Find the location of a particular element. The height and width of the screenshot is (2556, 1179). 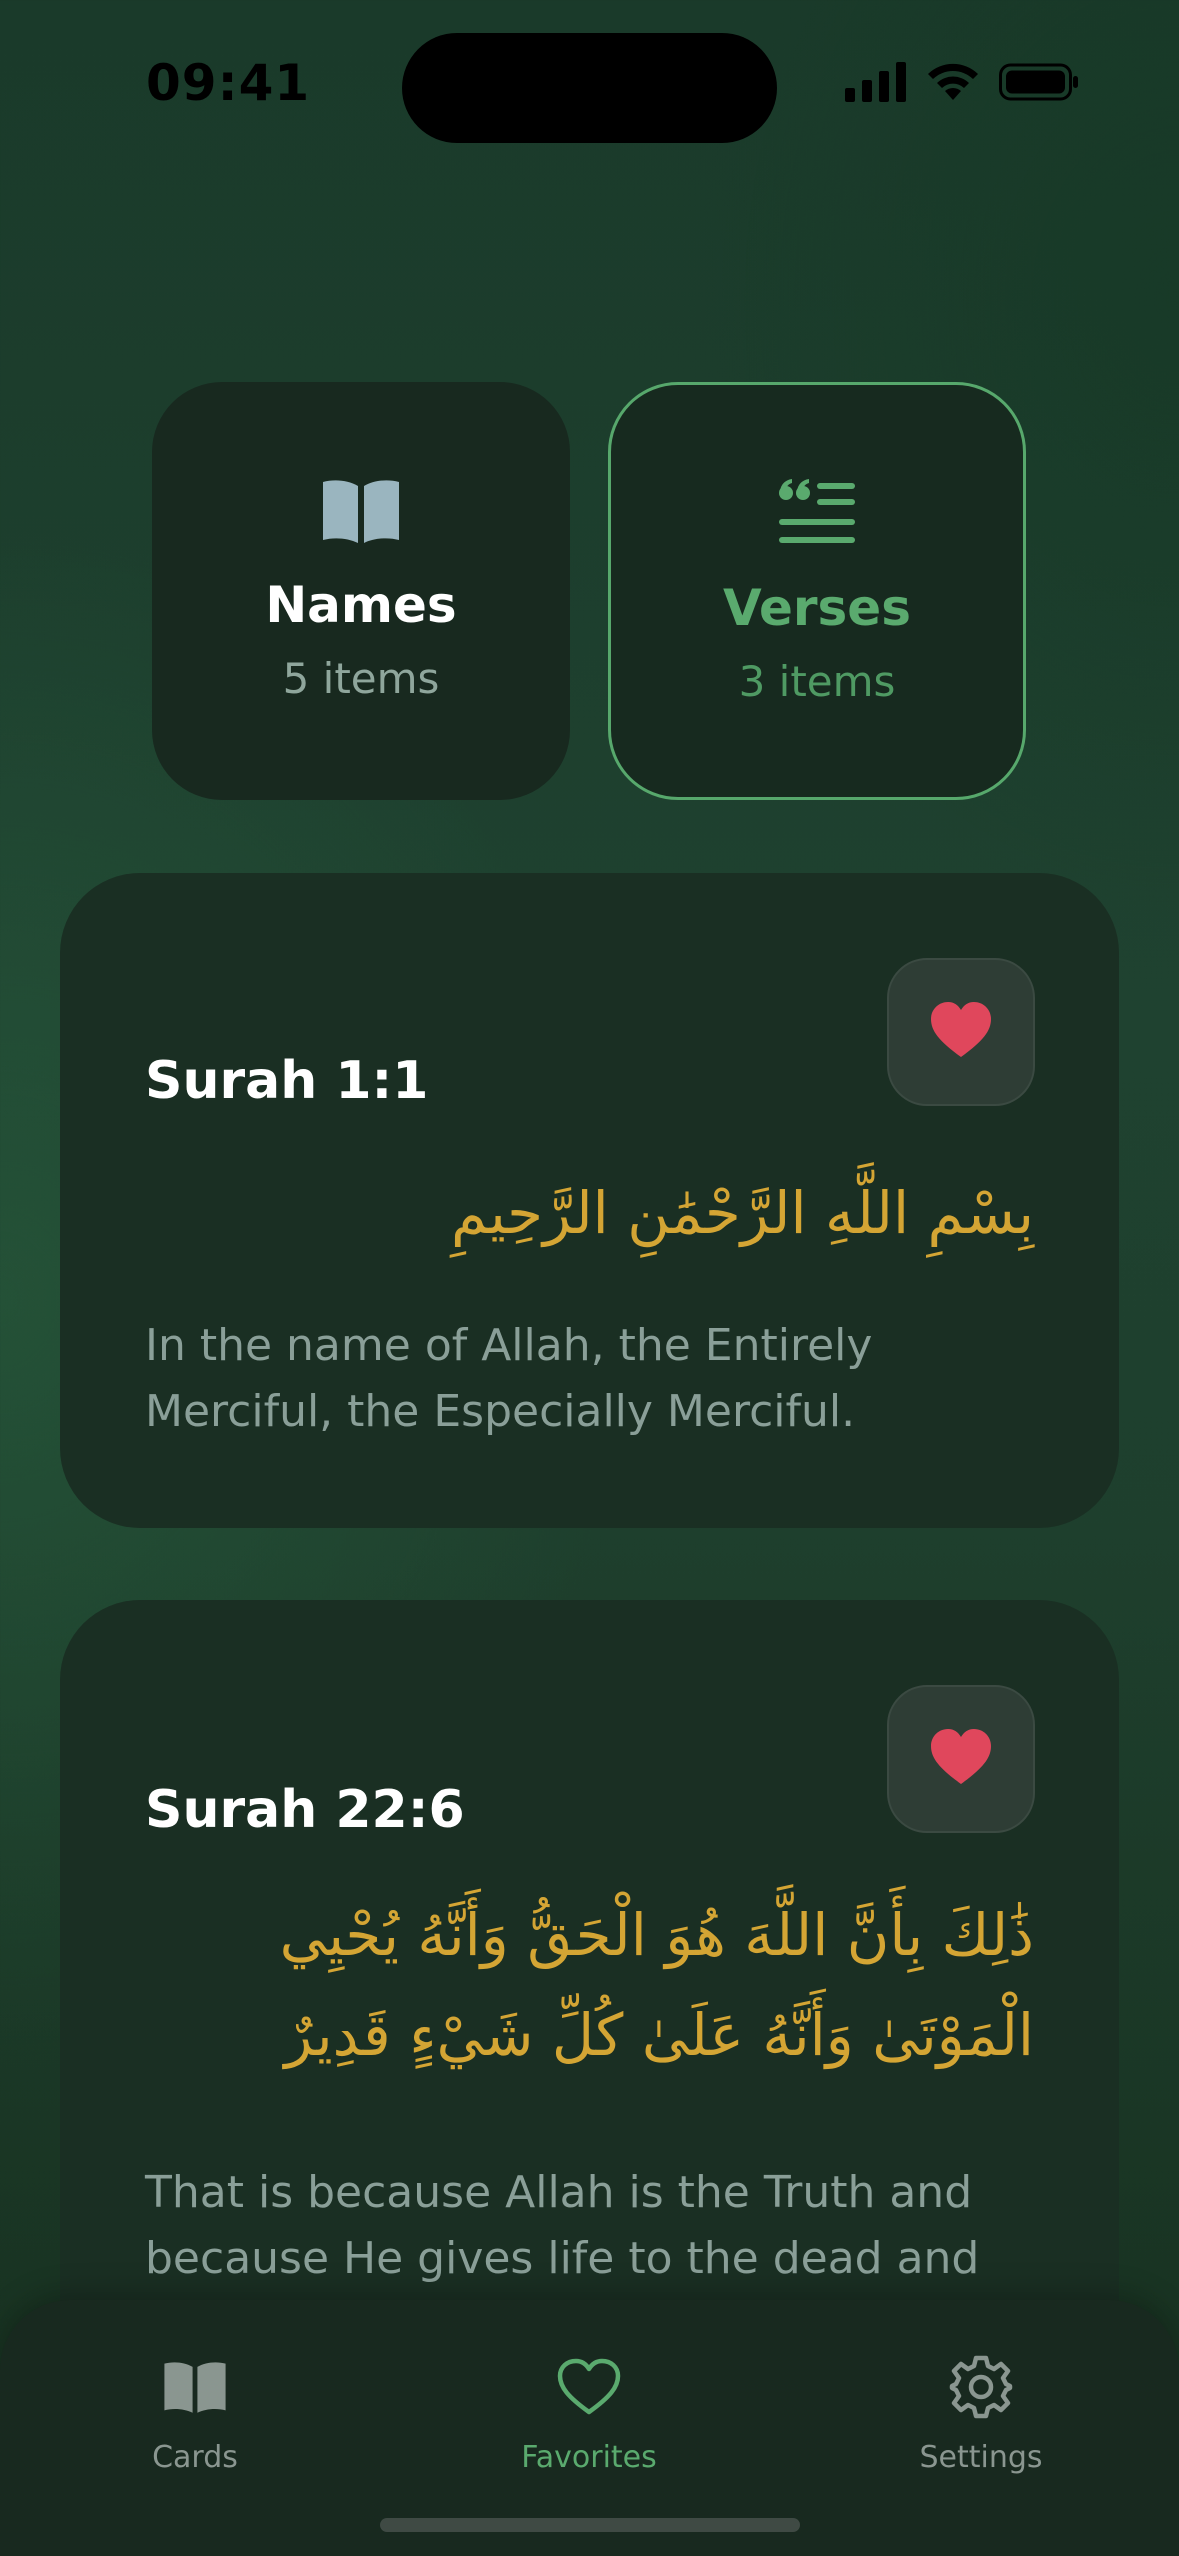

verse-reference: Surah 22:6 is located at coordinates (305, 1810).